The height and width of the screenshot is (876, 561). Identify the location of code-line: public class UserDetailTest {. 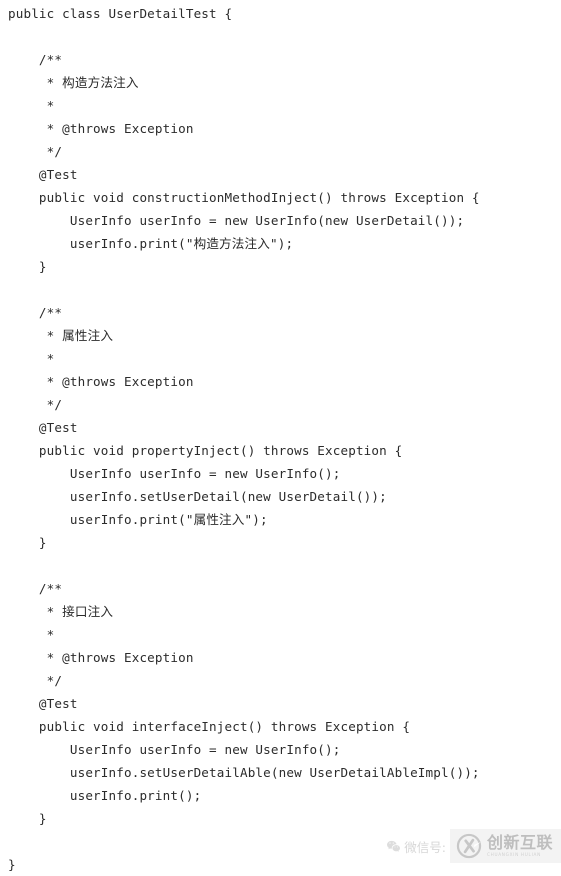
(120, 13).